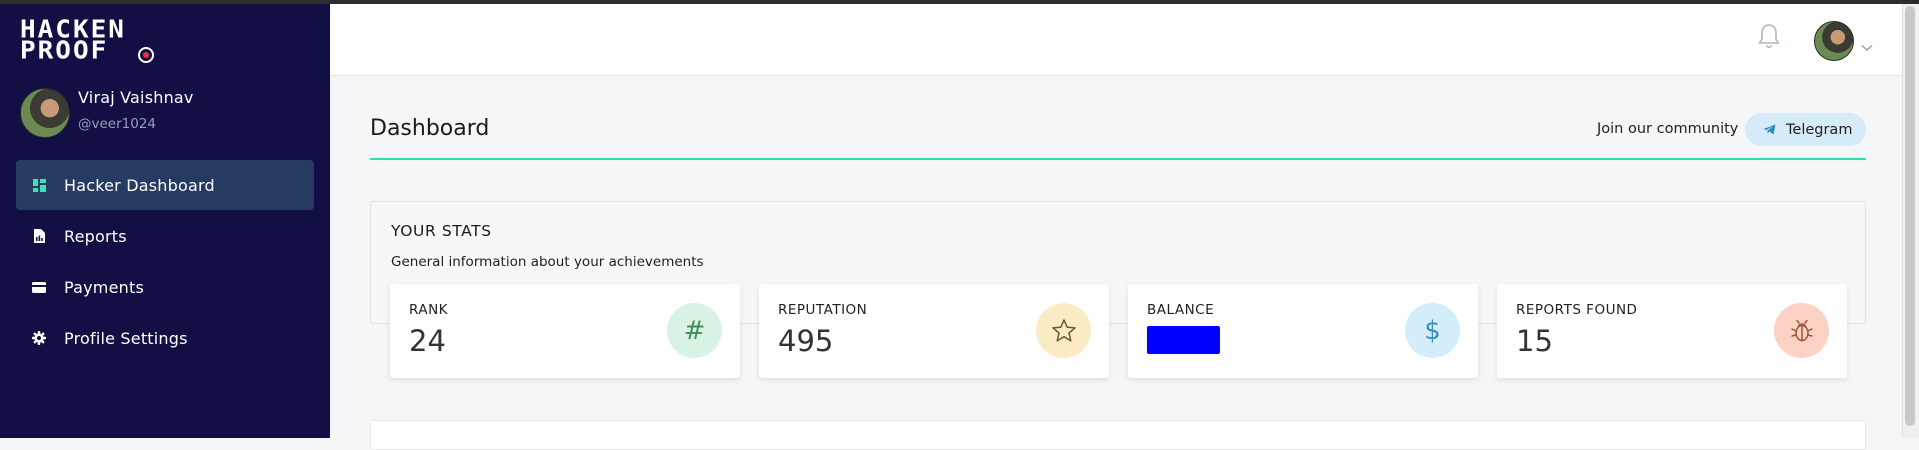 This screenshot has width=1919, height=450. I want to click on stat-card-value: 495, so click(806, 341).